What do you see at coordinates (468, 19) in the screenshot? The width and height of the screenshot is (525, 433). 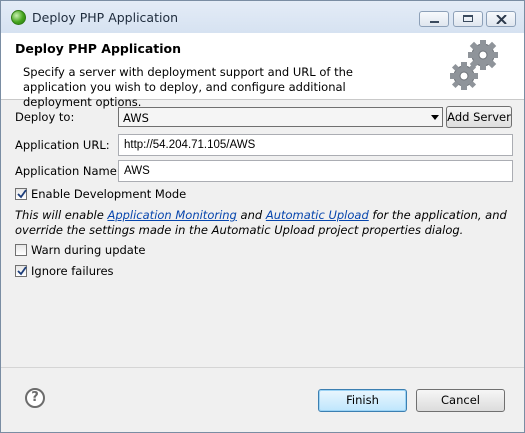 I see `maximize-button` at bounding box center [468, 19].